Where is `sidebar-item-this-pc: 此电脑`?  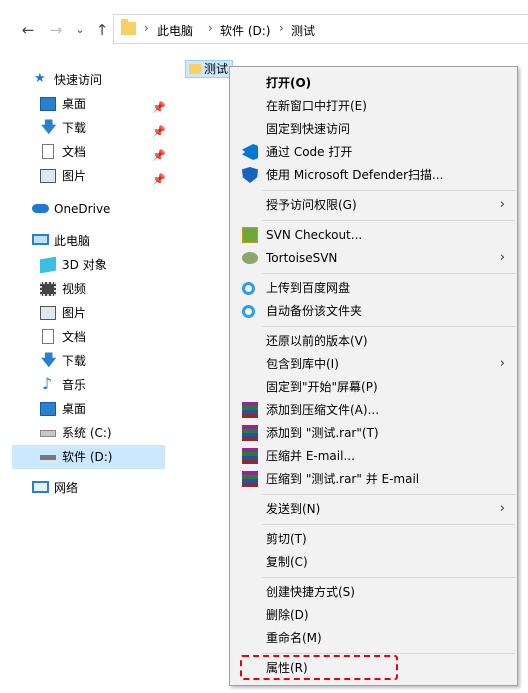
sidebar-item-this-pc: 此电脑 is located at coordinates (88, 241).